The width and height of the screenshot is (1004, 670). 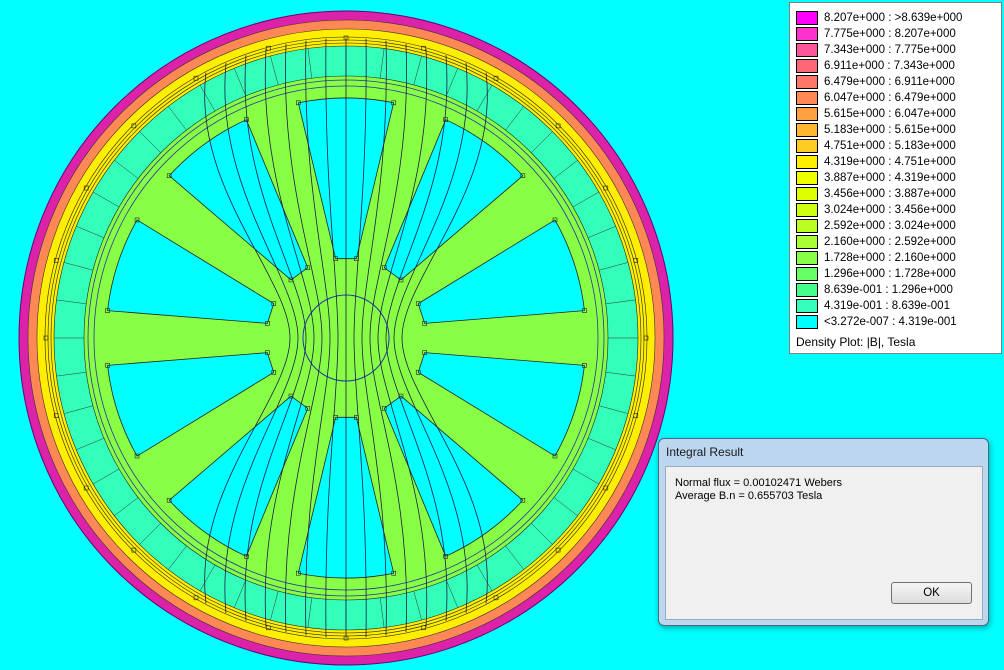 I want to click on normal-flux-text: Normal flux = 0.00102471 Webers, so click(x=759, y=483).